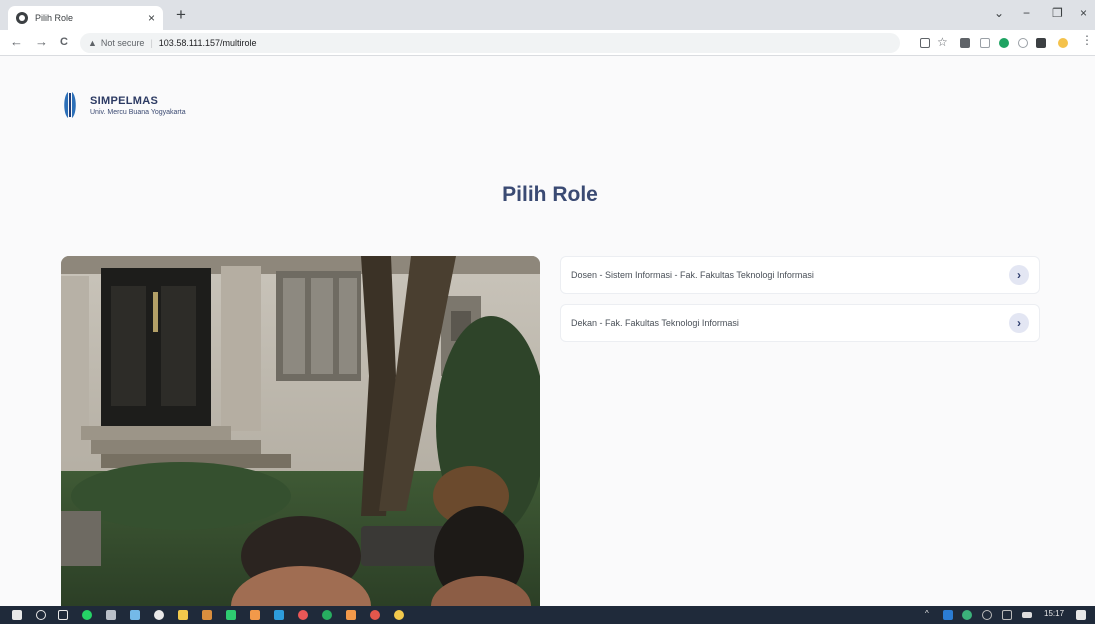 This screenshot has height=624, width=1095. I want to click on word-icon, so click(948, 615).